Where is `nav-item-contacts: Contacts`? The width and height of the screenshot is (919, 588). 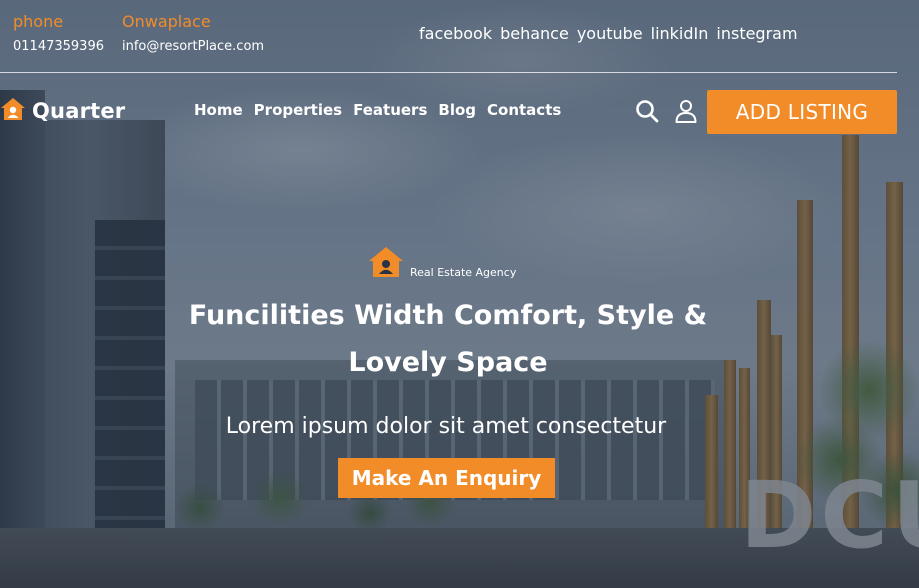
nav-item-contacts: Contacts is located at coordinates (524, 110).